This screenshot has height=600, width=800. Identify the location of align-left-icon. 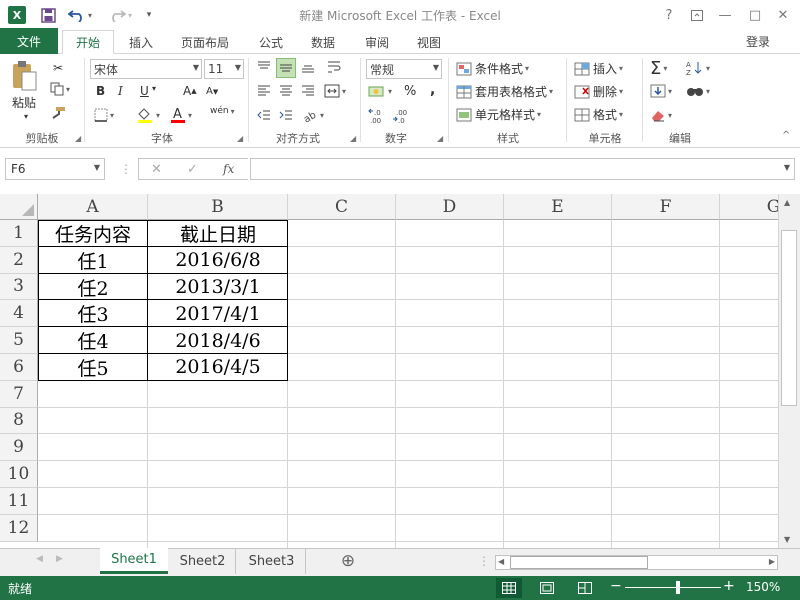
(264, 91).